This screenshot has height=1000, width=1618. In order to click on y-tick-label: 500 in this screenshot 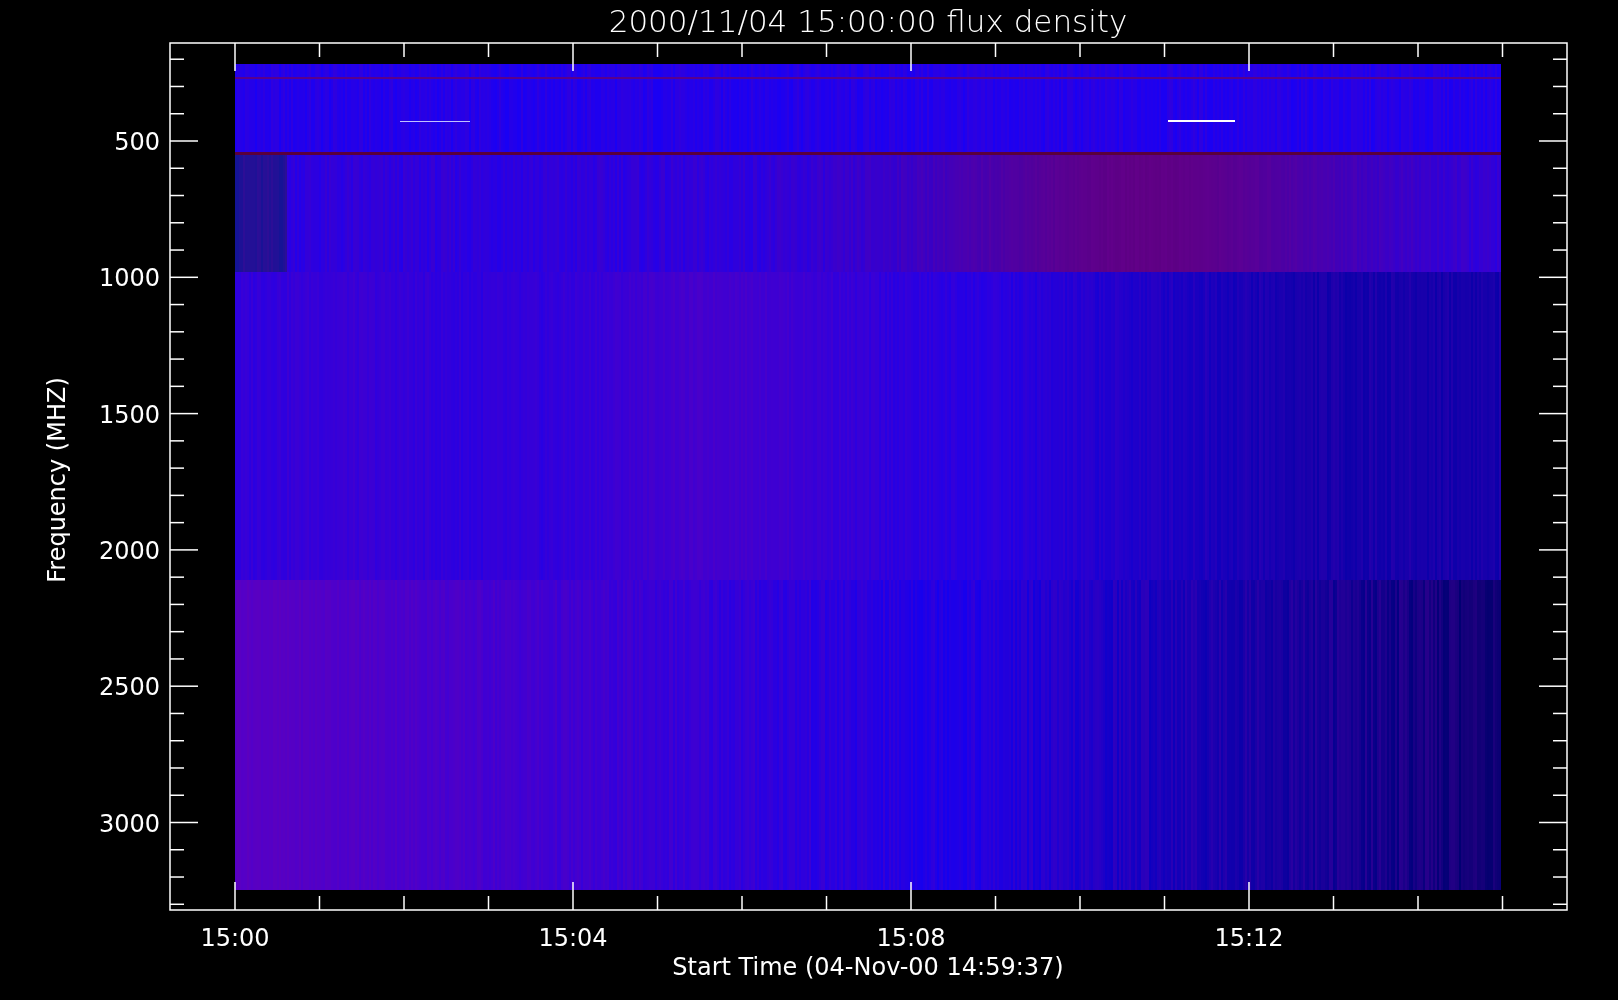, I will do `click(137, 142)`.